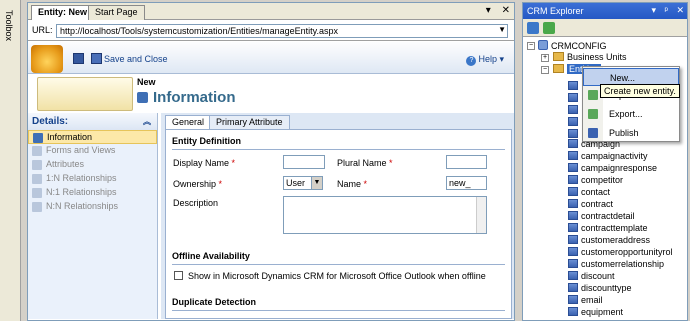 The height and width of the screenshot is (321, 690). Describe the element at coordinates (316, 183) in the screenshot. I see `chevron-down-icon: ▼` at that location.